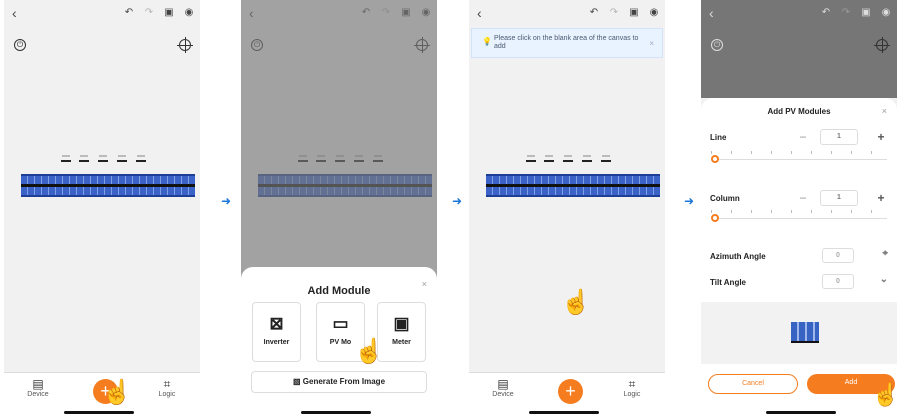  I want to click on column-slider-handle, so click(715, 218).